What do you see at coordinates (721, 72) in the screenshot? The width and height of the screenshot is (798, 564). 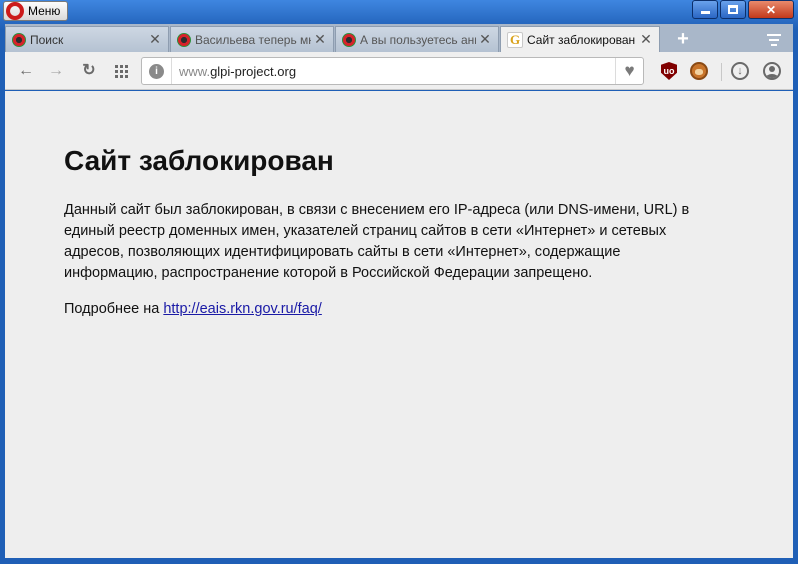 I see `toolbar-separator` at bounding box center [721, 72].